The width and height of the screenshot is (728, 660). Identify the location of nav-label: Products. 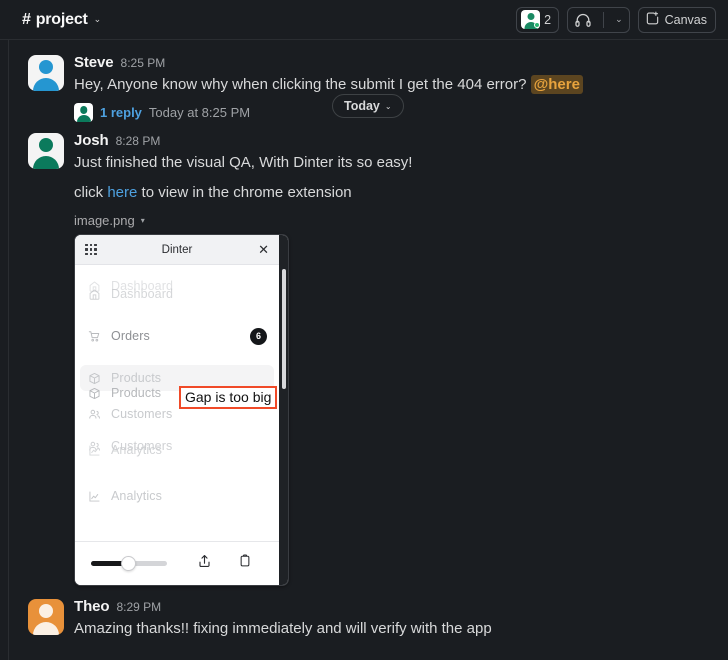
(136, 393).